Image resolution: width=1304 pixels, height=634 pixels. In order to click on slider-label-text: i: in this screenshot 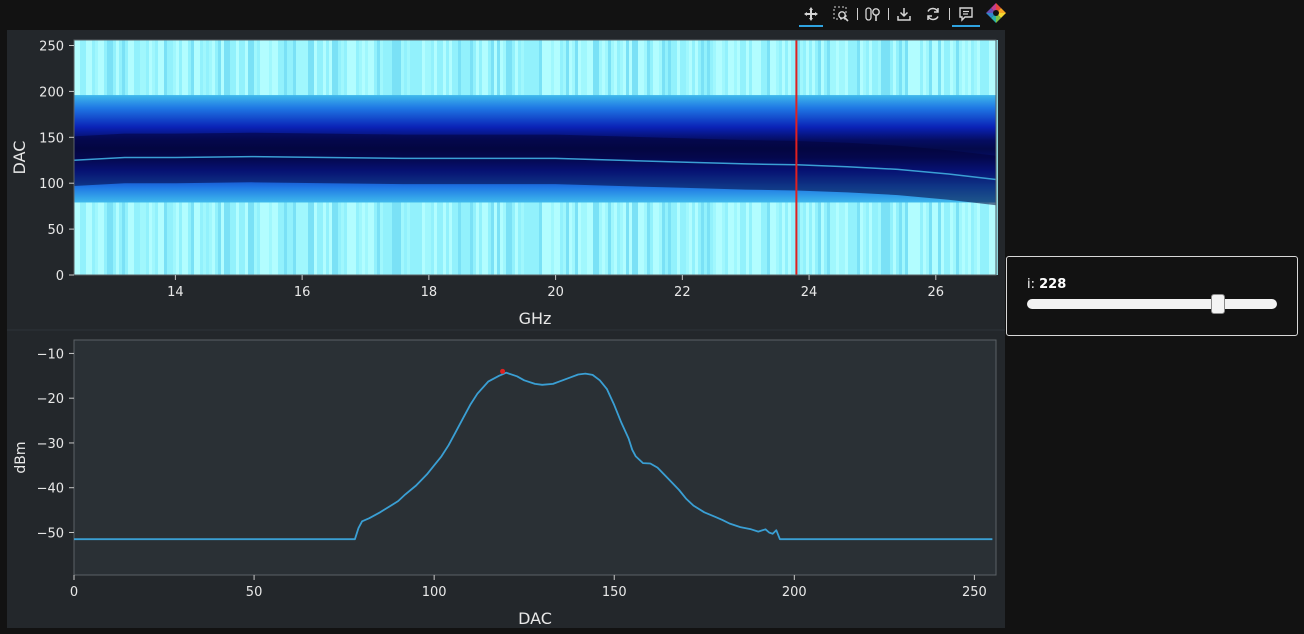, I will do `click(1033, 284)`.